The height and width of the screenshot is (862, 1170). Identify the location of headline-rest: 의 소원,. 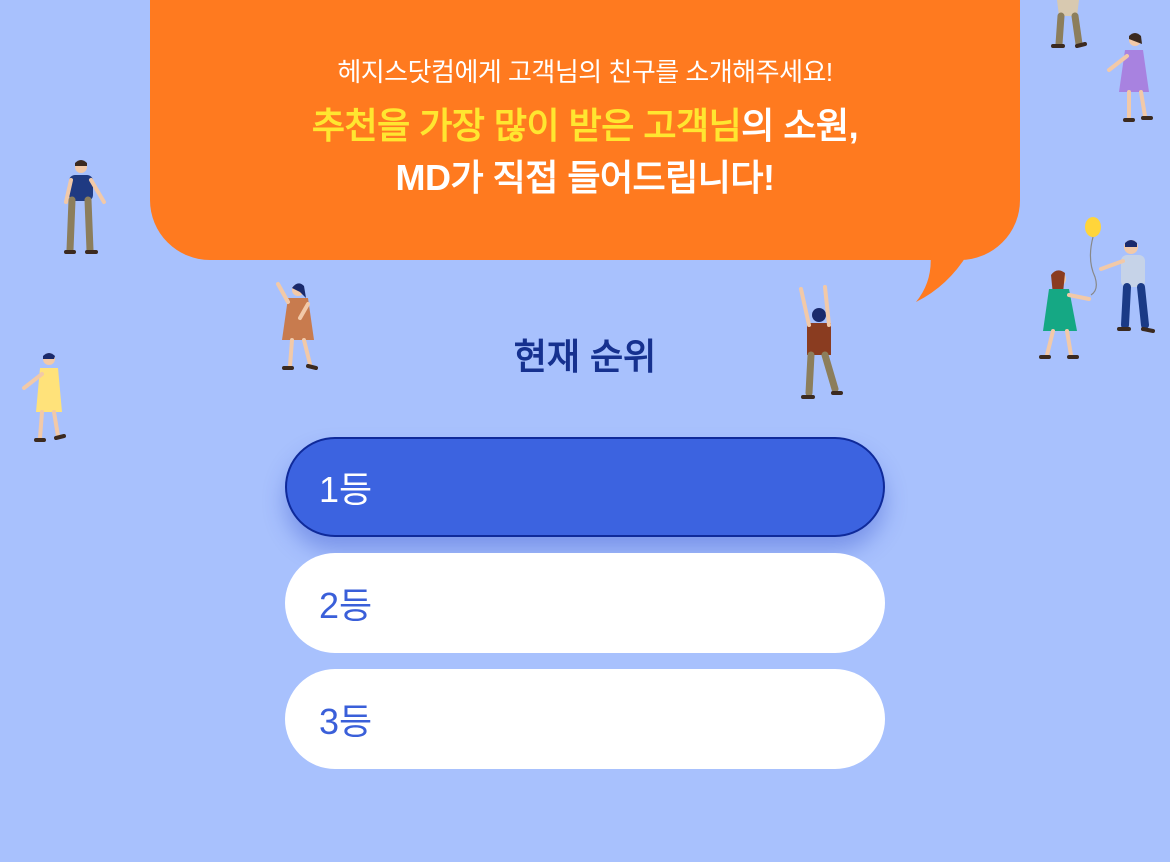
(800, 125).